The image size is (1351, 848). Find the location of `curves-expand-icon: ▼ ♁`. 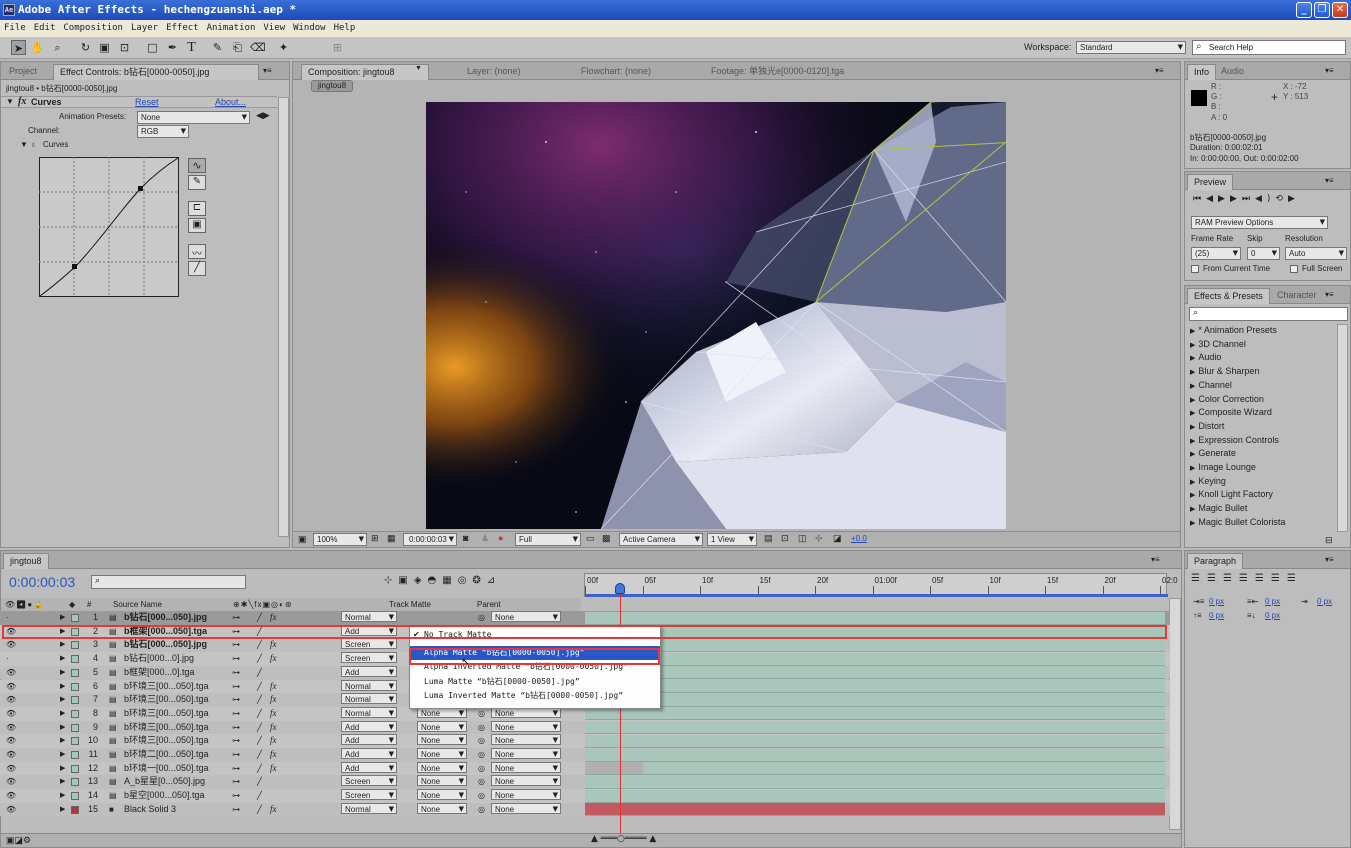

curves-expand-icon: ▼ ♁ is located at coordinates (28, 144).